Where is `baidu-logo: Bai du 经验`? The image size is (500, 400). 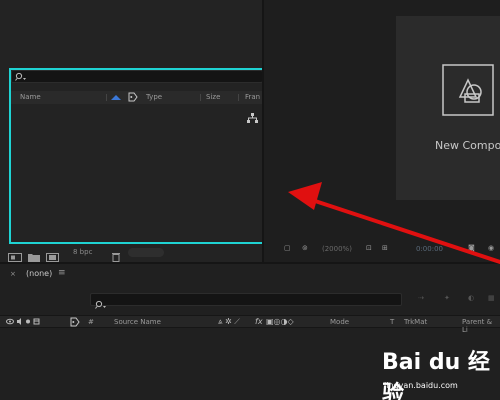
baidu-logo: Bai du 经验 is located at coordinates (436, 375).